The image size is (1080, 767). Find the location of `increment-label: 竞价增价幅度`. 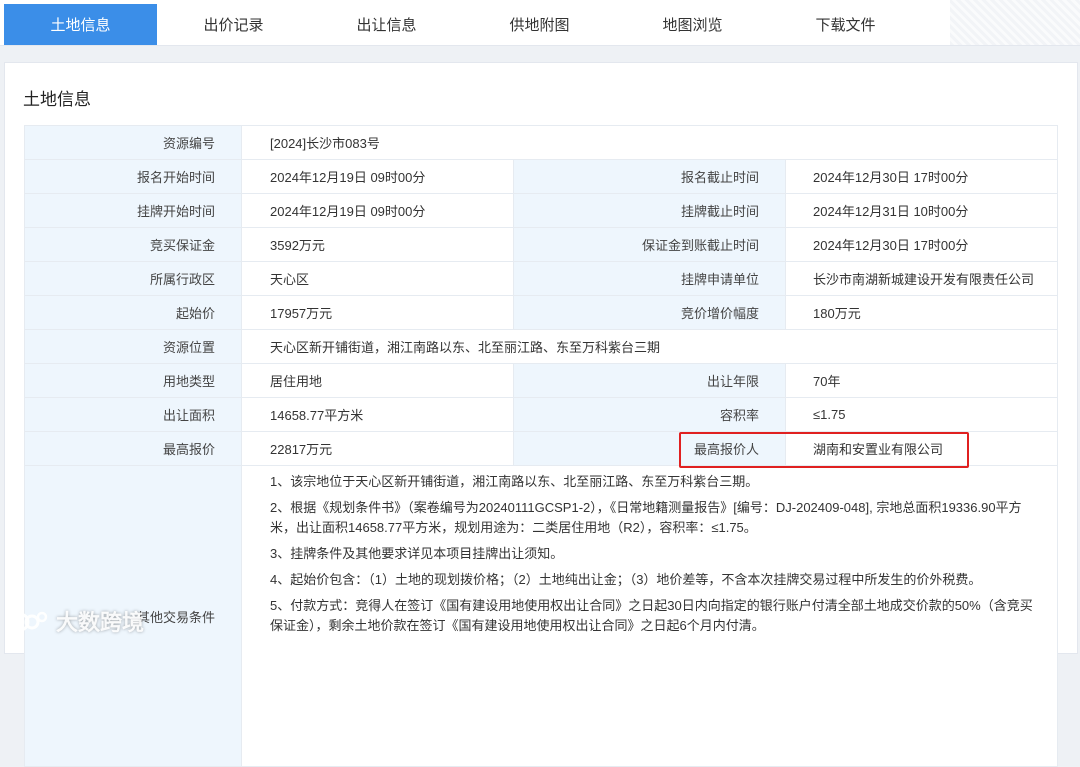

increment-label: 竞价增价幅度 is located at coordinates (649, 312).